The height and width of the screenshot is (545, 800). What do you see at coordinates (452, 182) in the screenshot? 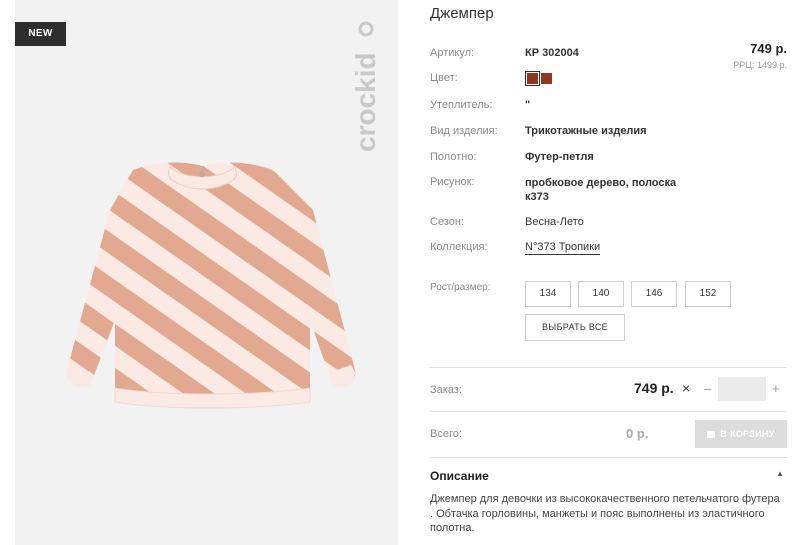
I see `pattern-label: Рисунок:` at bounding box center [452, 182].